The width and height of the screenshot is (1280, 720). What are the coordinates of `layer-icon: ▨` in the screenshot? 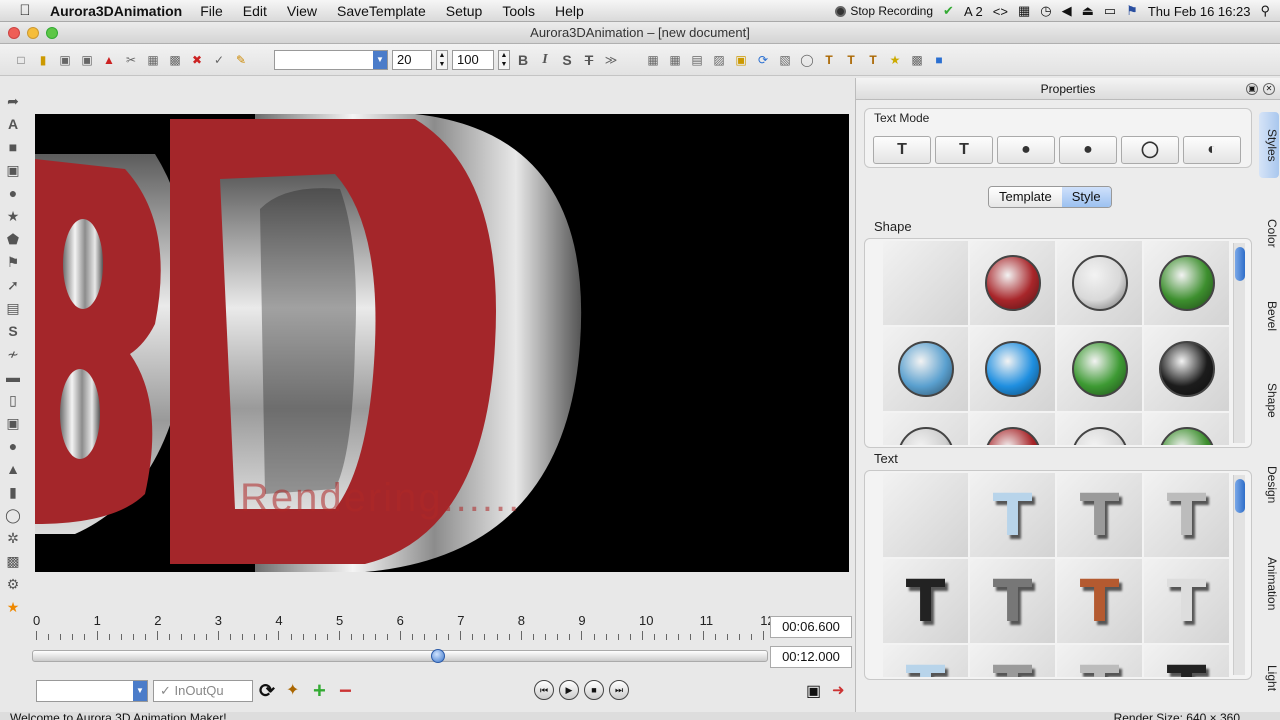 It's located at (719, 60).